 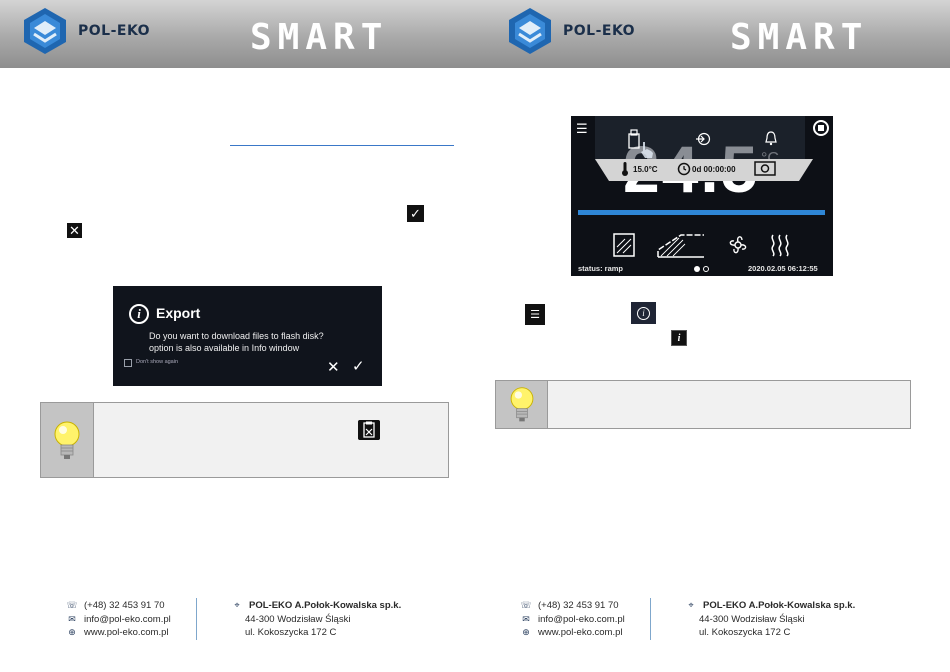 I want to click on stop-icon, so click(x=821, y=128).